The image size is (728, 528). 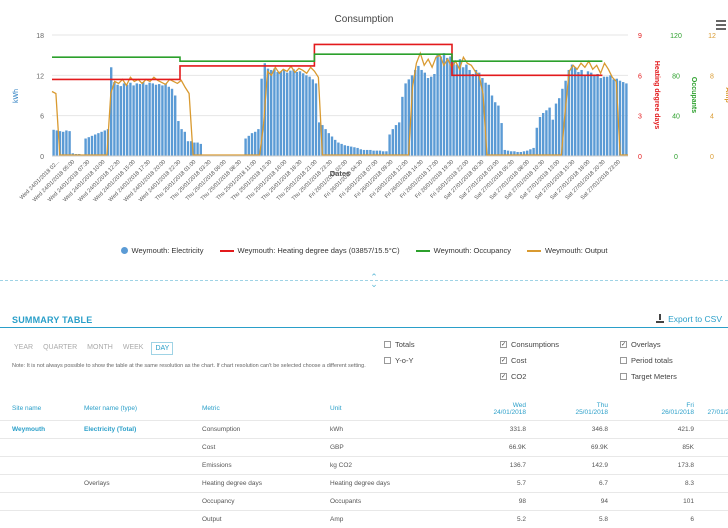 I want to click on table-cell: Heating degree days, so click(x=254, y=482).